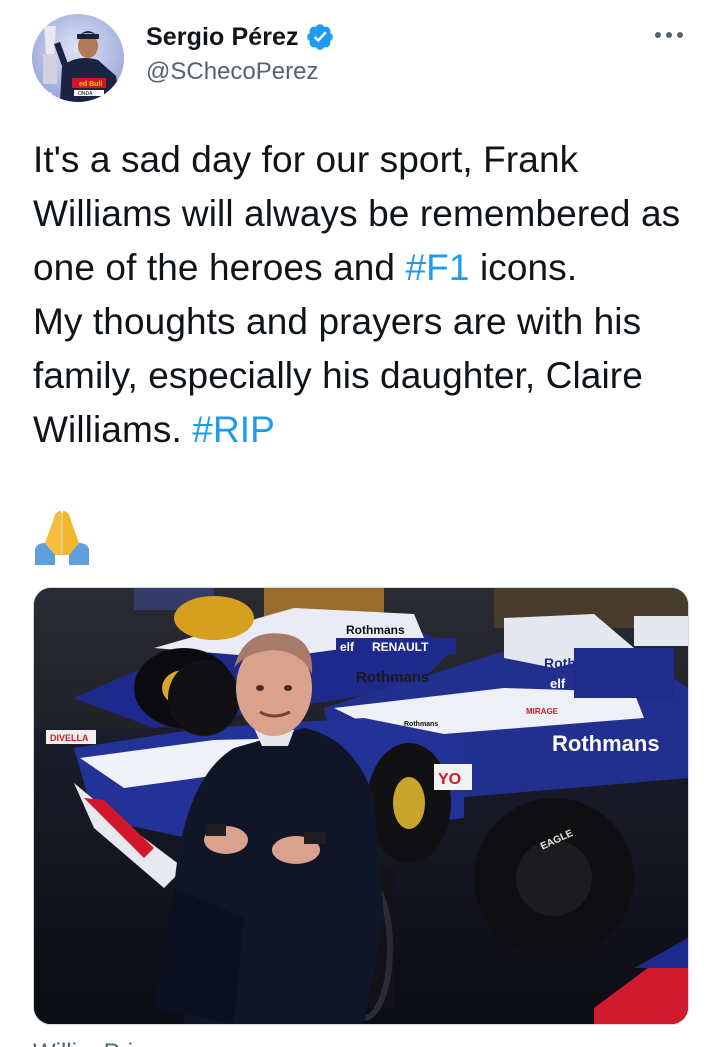  Describe the element at coordinates (37, 98) in the screenshot. I see `svg-text: oja` at that location.